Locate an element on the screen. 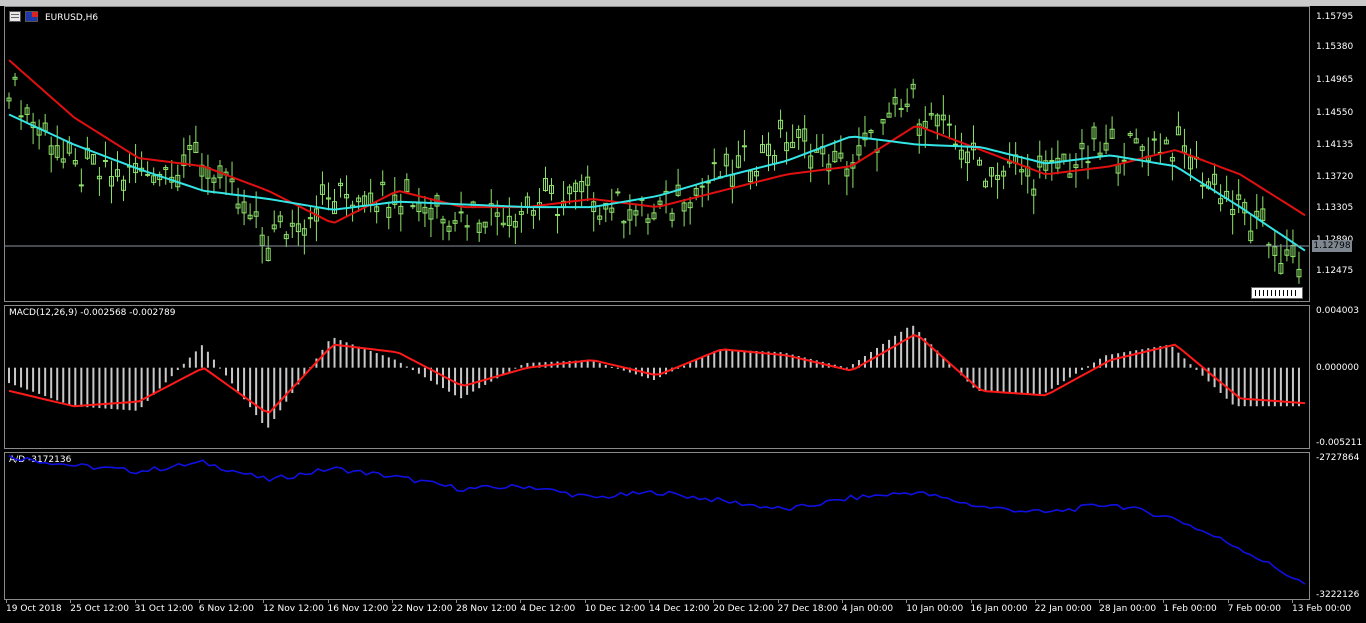  time-tick: 16 Nov 12:00 is located at coordinates (358, 609).